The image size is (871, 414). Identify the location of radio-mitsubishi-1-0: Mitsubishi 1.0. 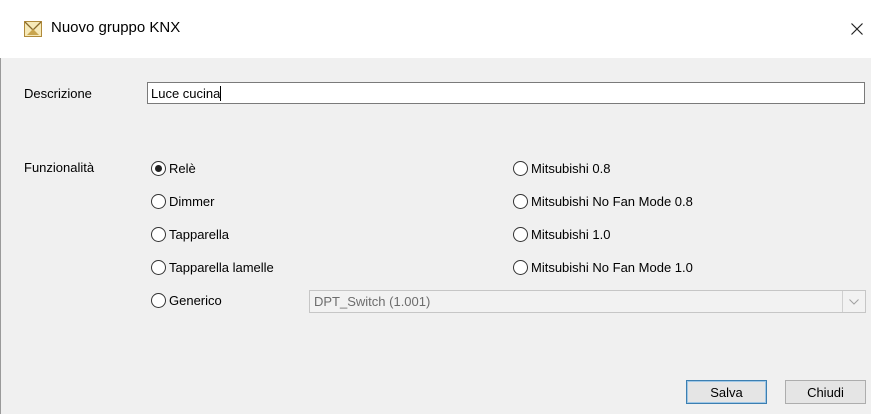
(561, 234).